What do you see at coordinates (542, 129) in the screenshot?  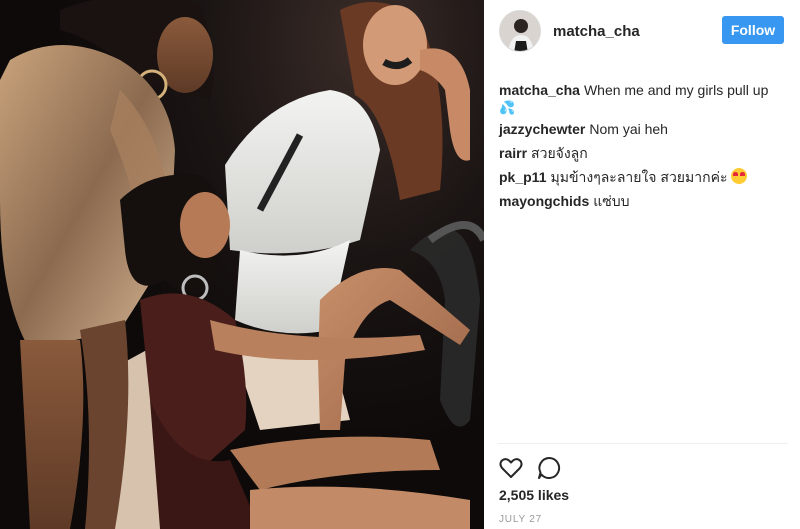 I see `comment-username: jazzychewter` at bounding box center [542, 129].